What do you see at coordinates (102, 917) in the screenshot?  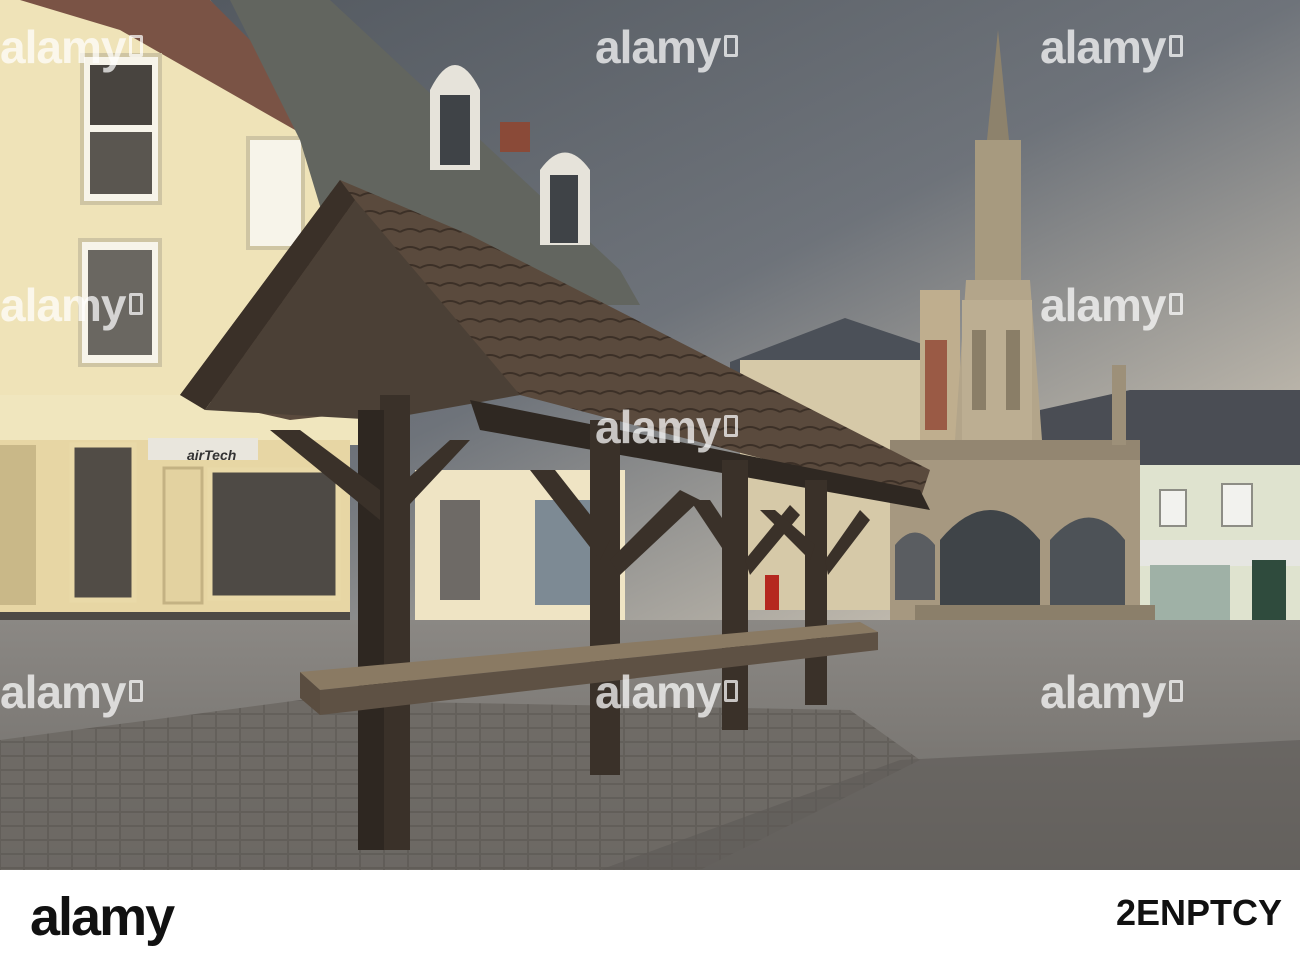 I see `brand-logo: alamy` at bounding box center [102, 917].